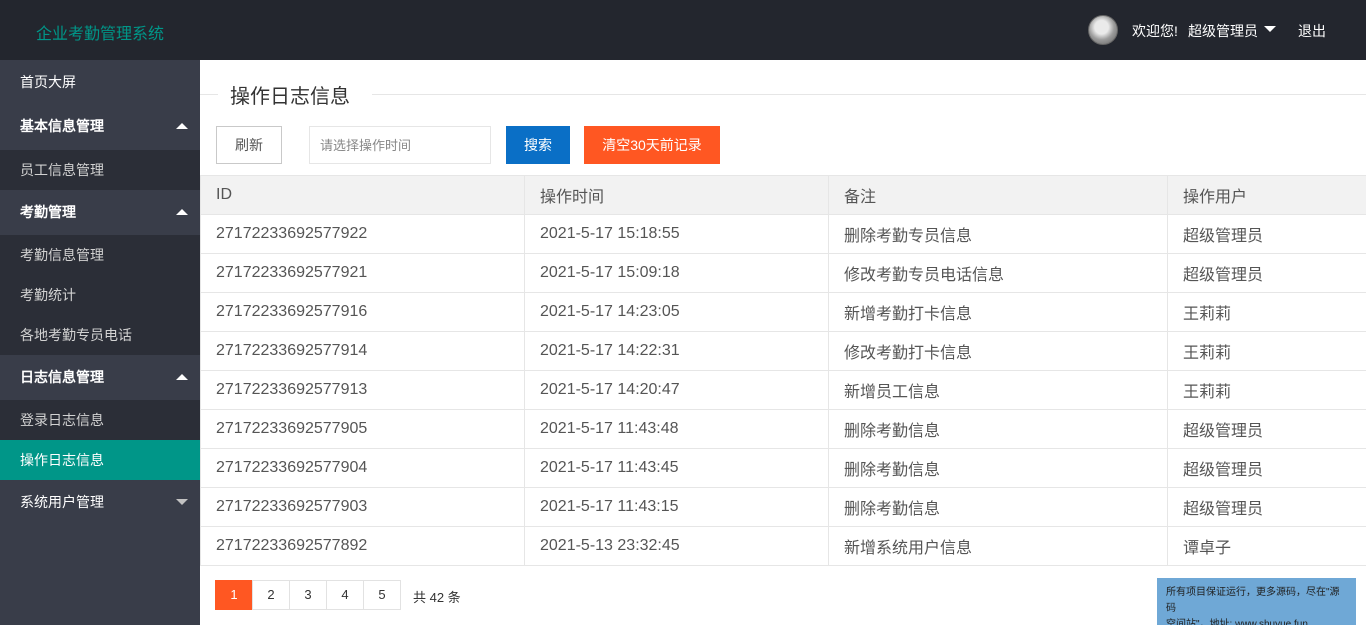 This screenshot has width=1366, height=625. What do you see at coordinates (676, 195) in the screenshot?
I see `column-header-time: 操作时间` at bounding box center [676, 195].